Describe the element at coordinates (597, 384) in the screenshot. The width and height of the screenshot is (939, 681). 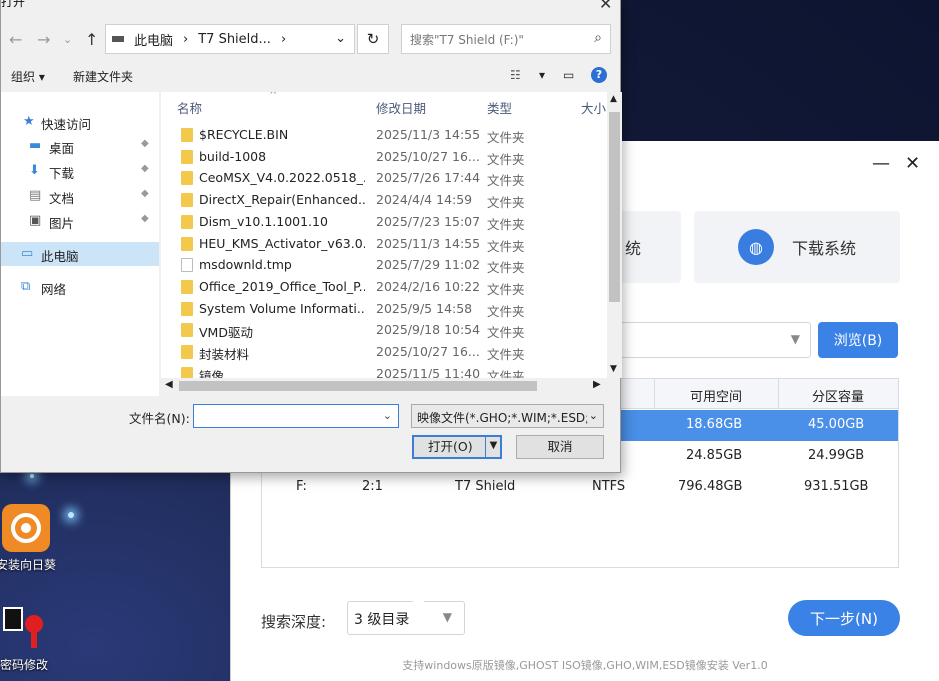
I see `scroll-right-icon: ▶` at that location.